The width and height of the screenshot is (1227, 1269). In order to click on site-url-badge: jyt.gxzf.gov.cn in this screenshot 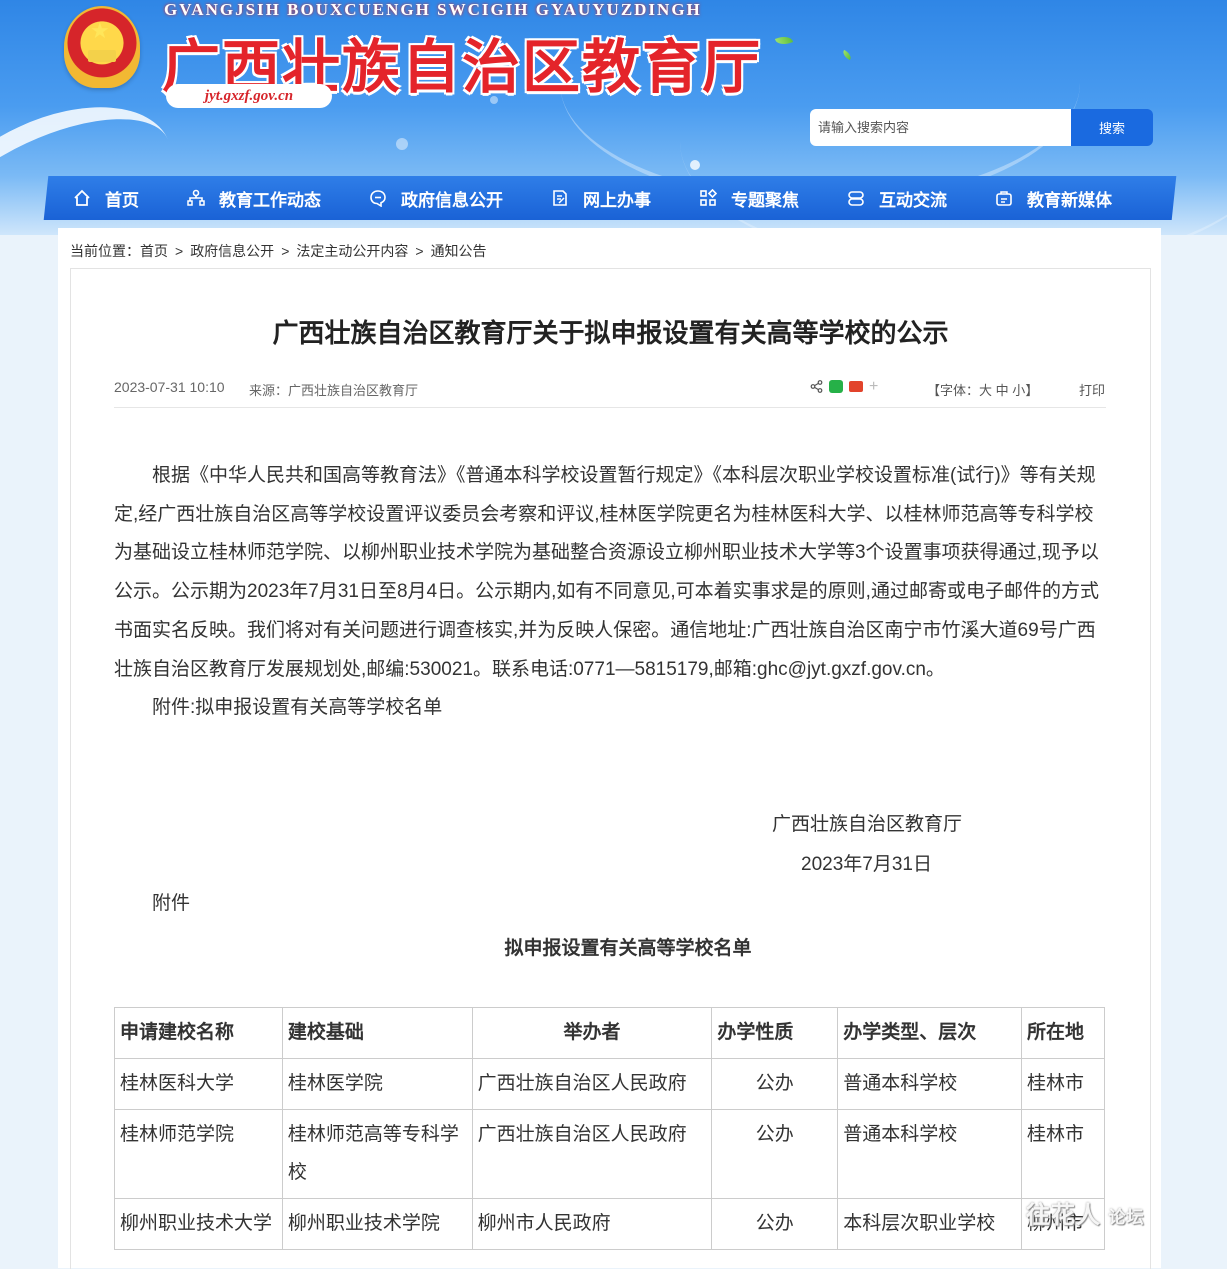, I will do `click(249, 96)`.